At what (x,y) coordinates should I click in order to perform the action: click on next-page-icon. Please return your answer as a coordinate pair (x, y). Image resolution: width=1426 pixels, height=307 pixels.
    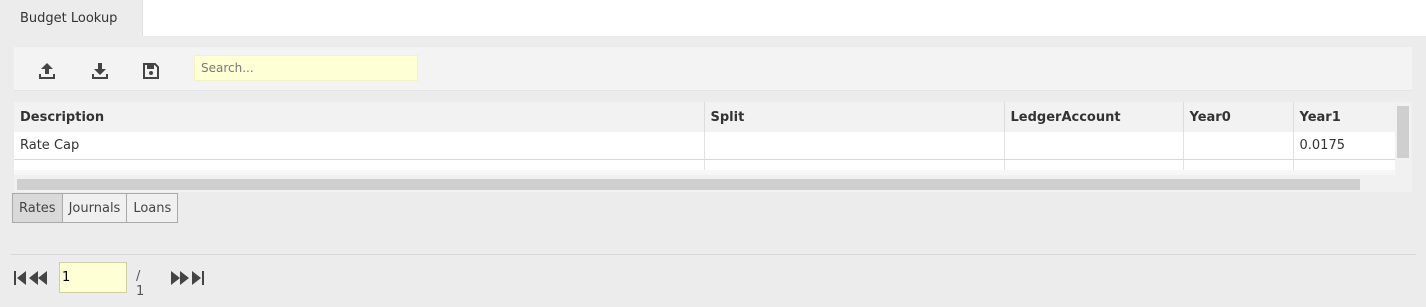
    Looking at the image, I should click on (180, 278).